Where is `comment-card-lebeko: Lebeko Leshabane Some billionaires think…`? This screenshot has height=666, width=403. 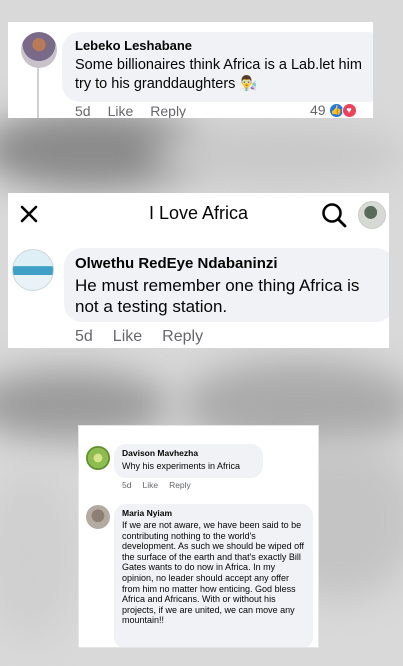 comment-card-lebeko: Lebeko Leshabane Some billionaires think… is located at coordinates (190, 70).